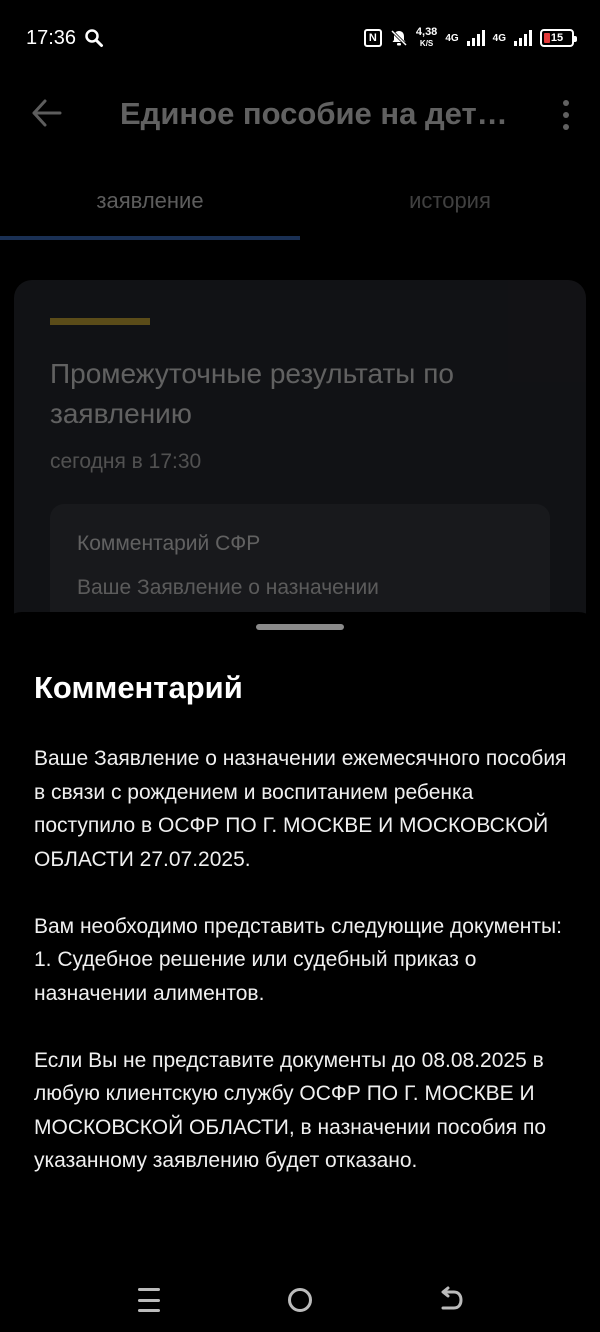 The image size is (600, 1332). Describe the element at coordinates (450, 201) in the screenshot. I see `tab-history: история` at that location.